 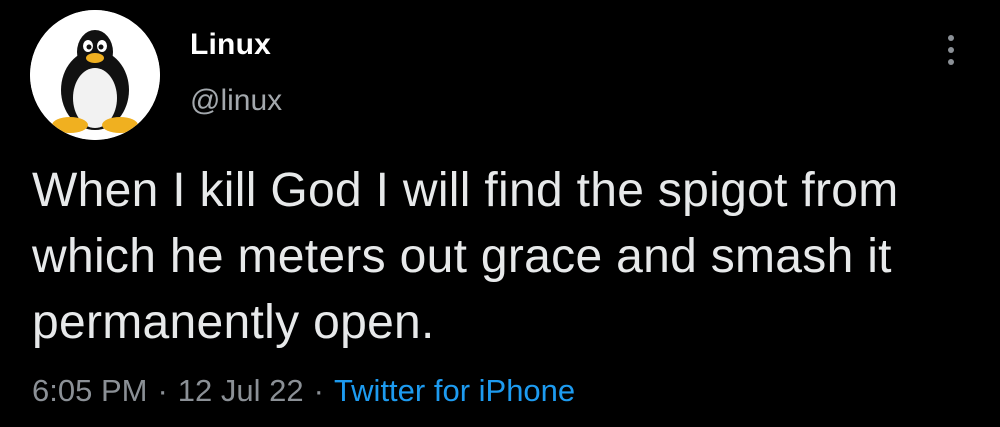 What do you see at coordinates (454, 390) in the screenshot?
I see `tweet-source-link: Twitter for iPhone` at bounding box center [454, 390].